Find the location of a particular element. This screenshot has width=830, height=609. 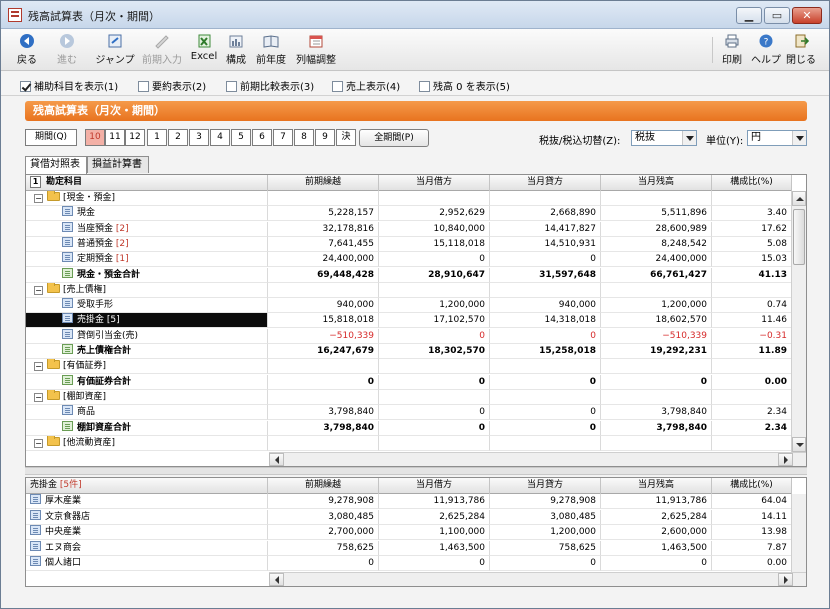

month-button: 9 is located at coordinates (325, 137).